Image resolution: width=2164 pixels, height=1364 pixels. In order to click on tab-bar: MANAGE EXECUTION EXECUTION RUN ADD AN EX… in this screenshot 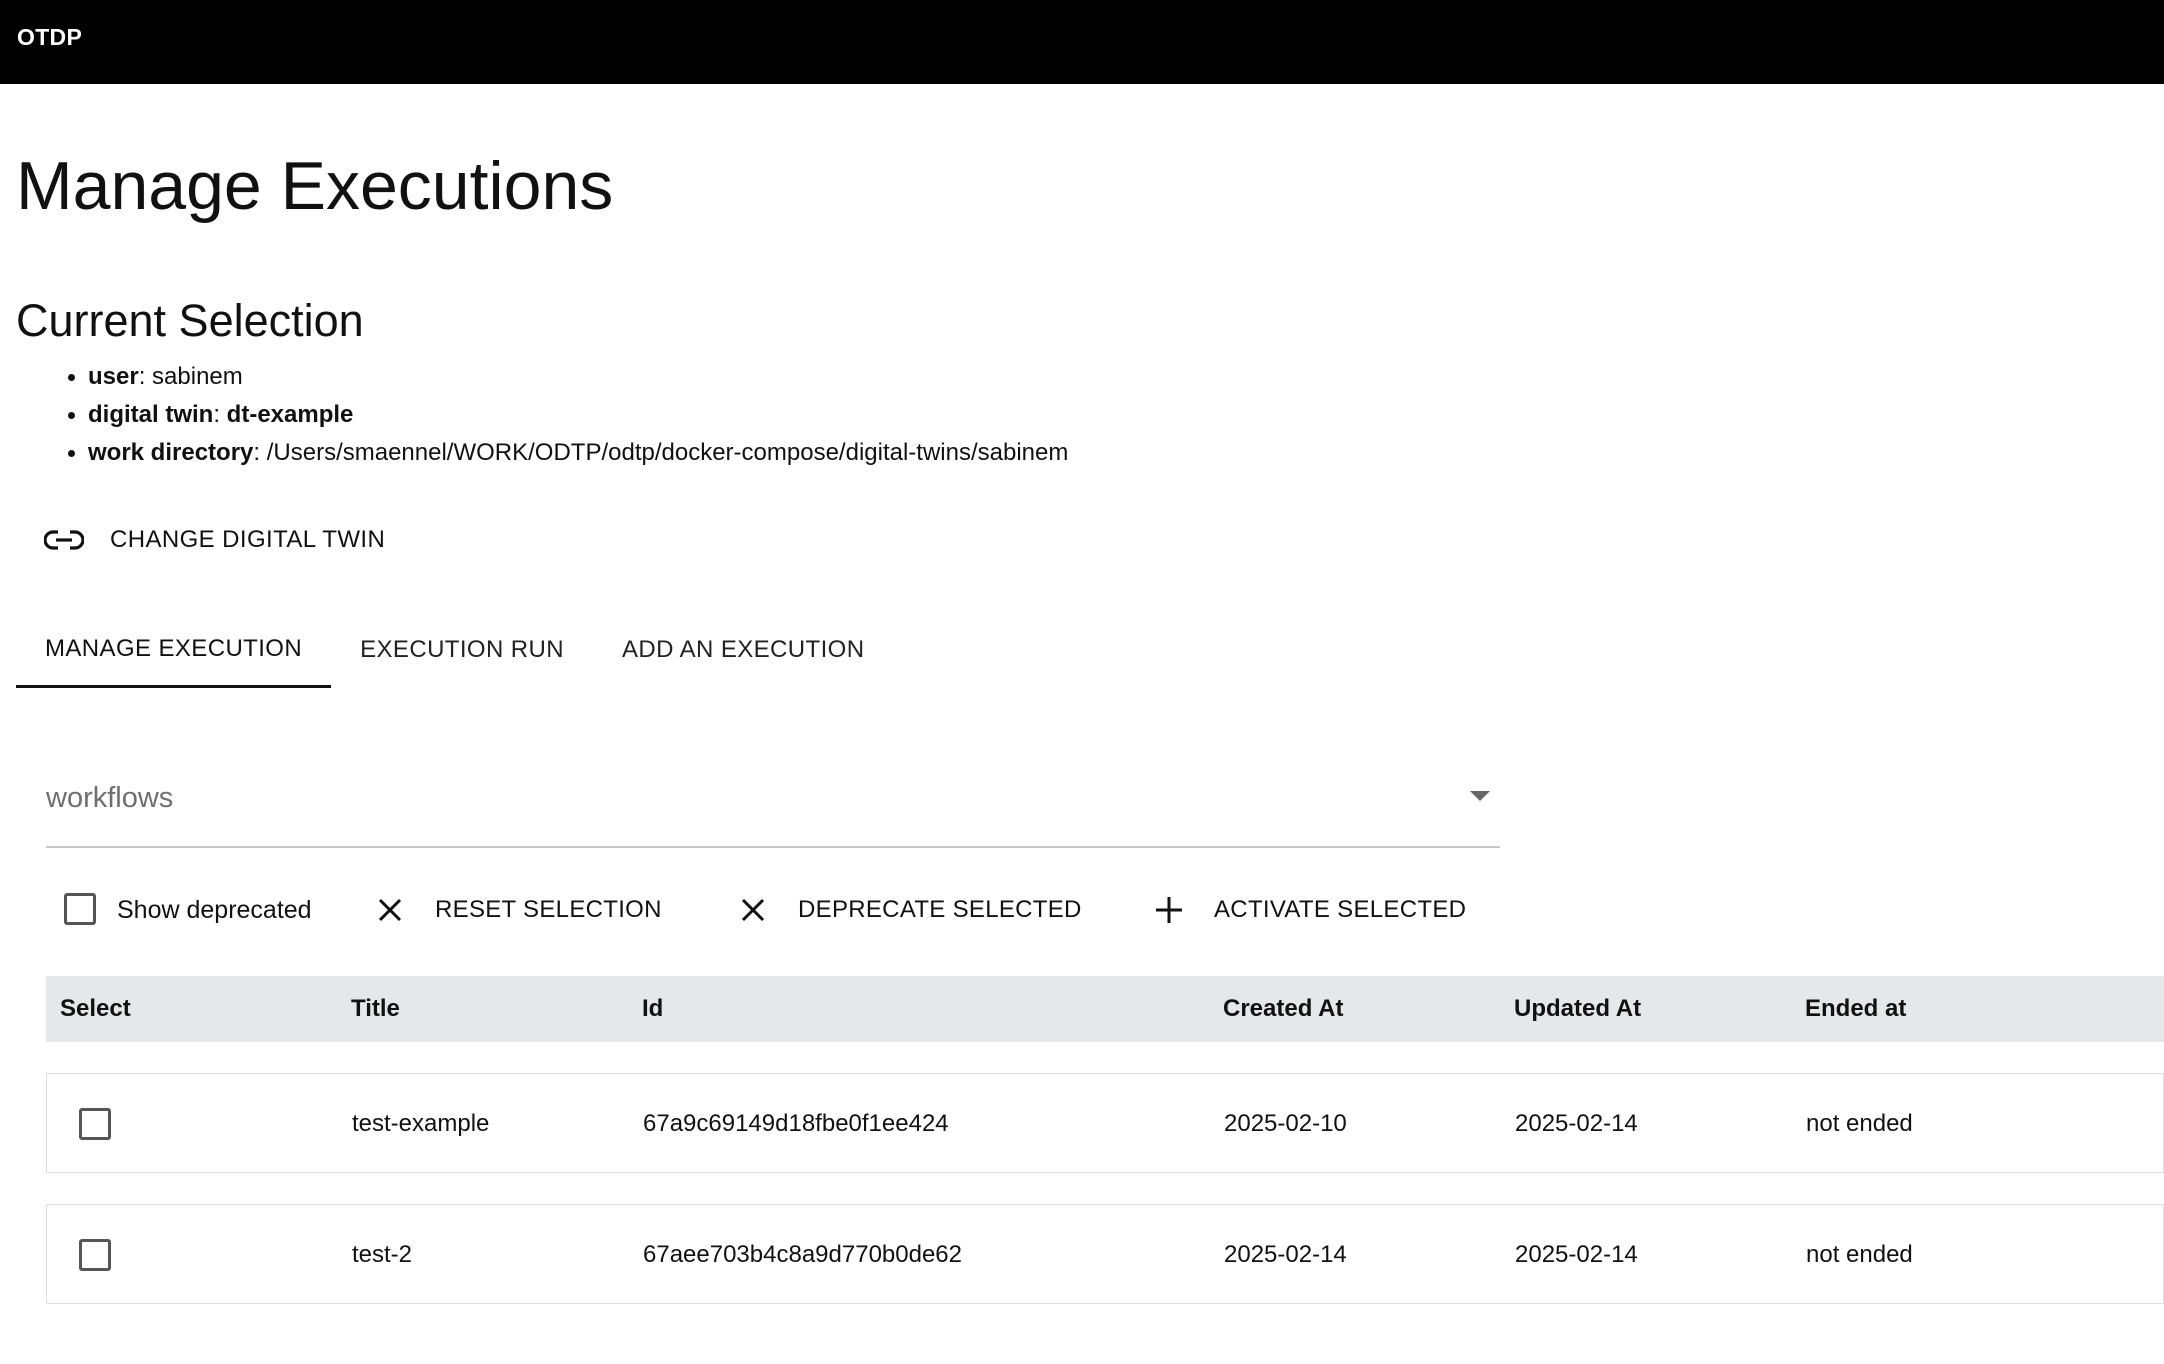, I will do `click(454, 650)`.